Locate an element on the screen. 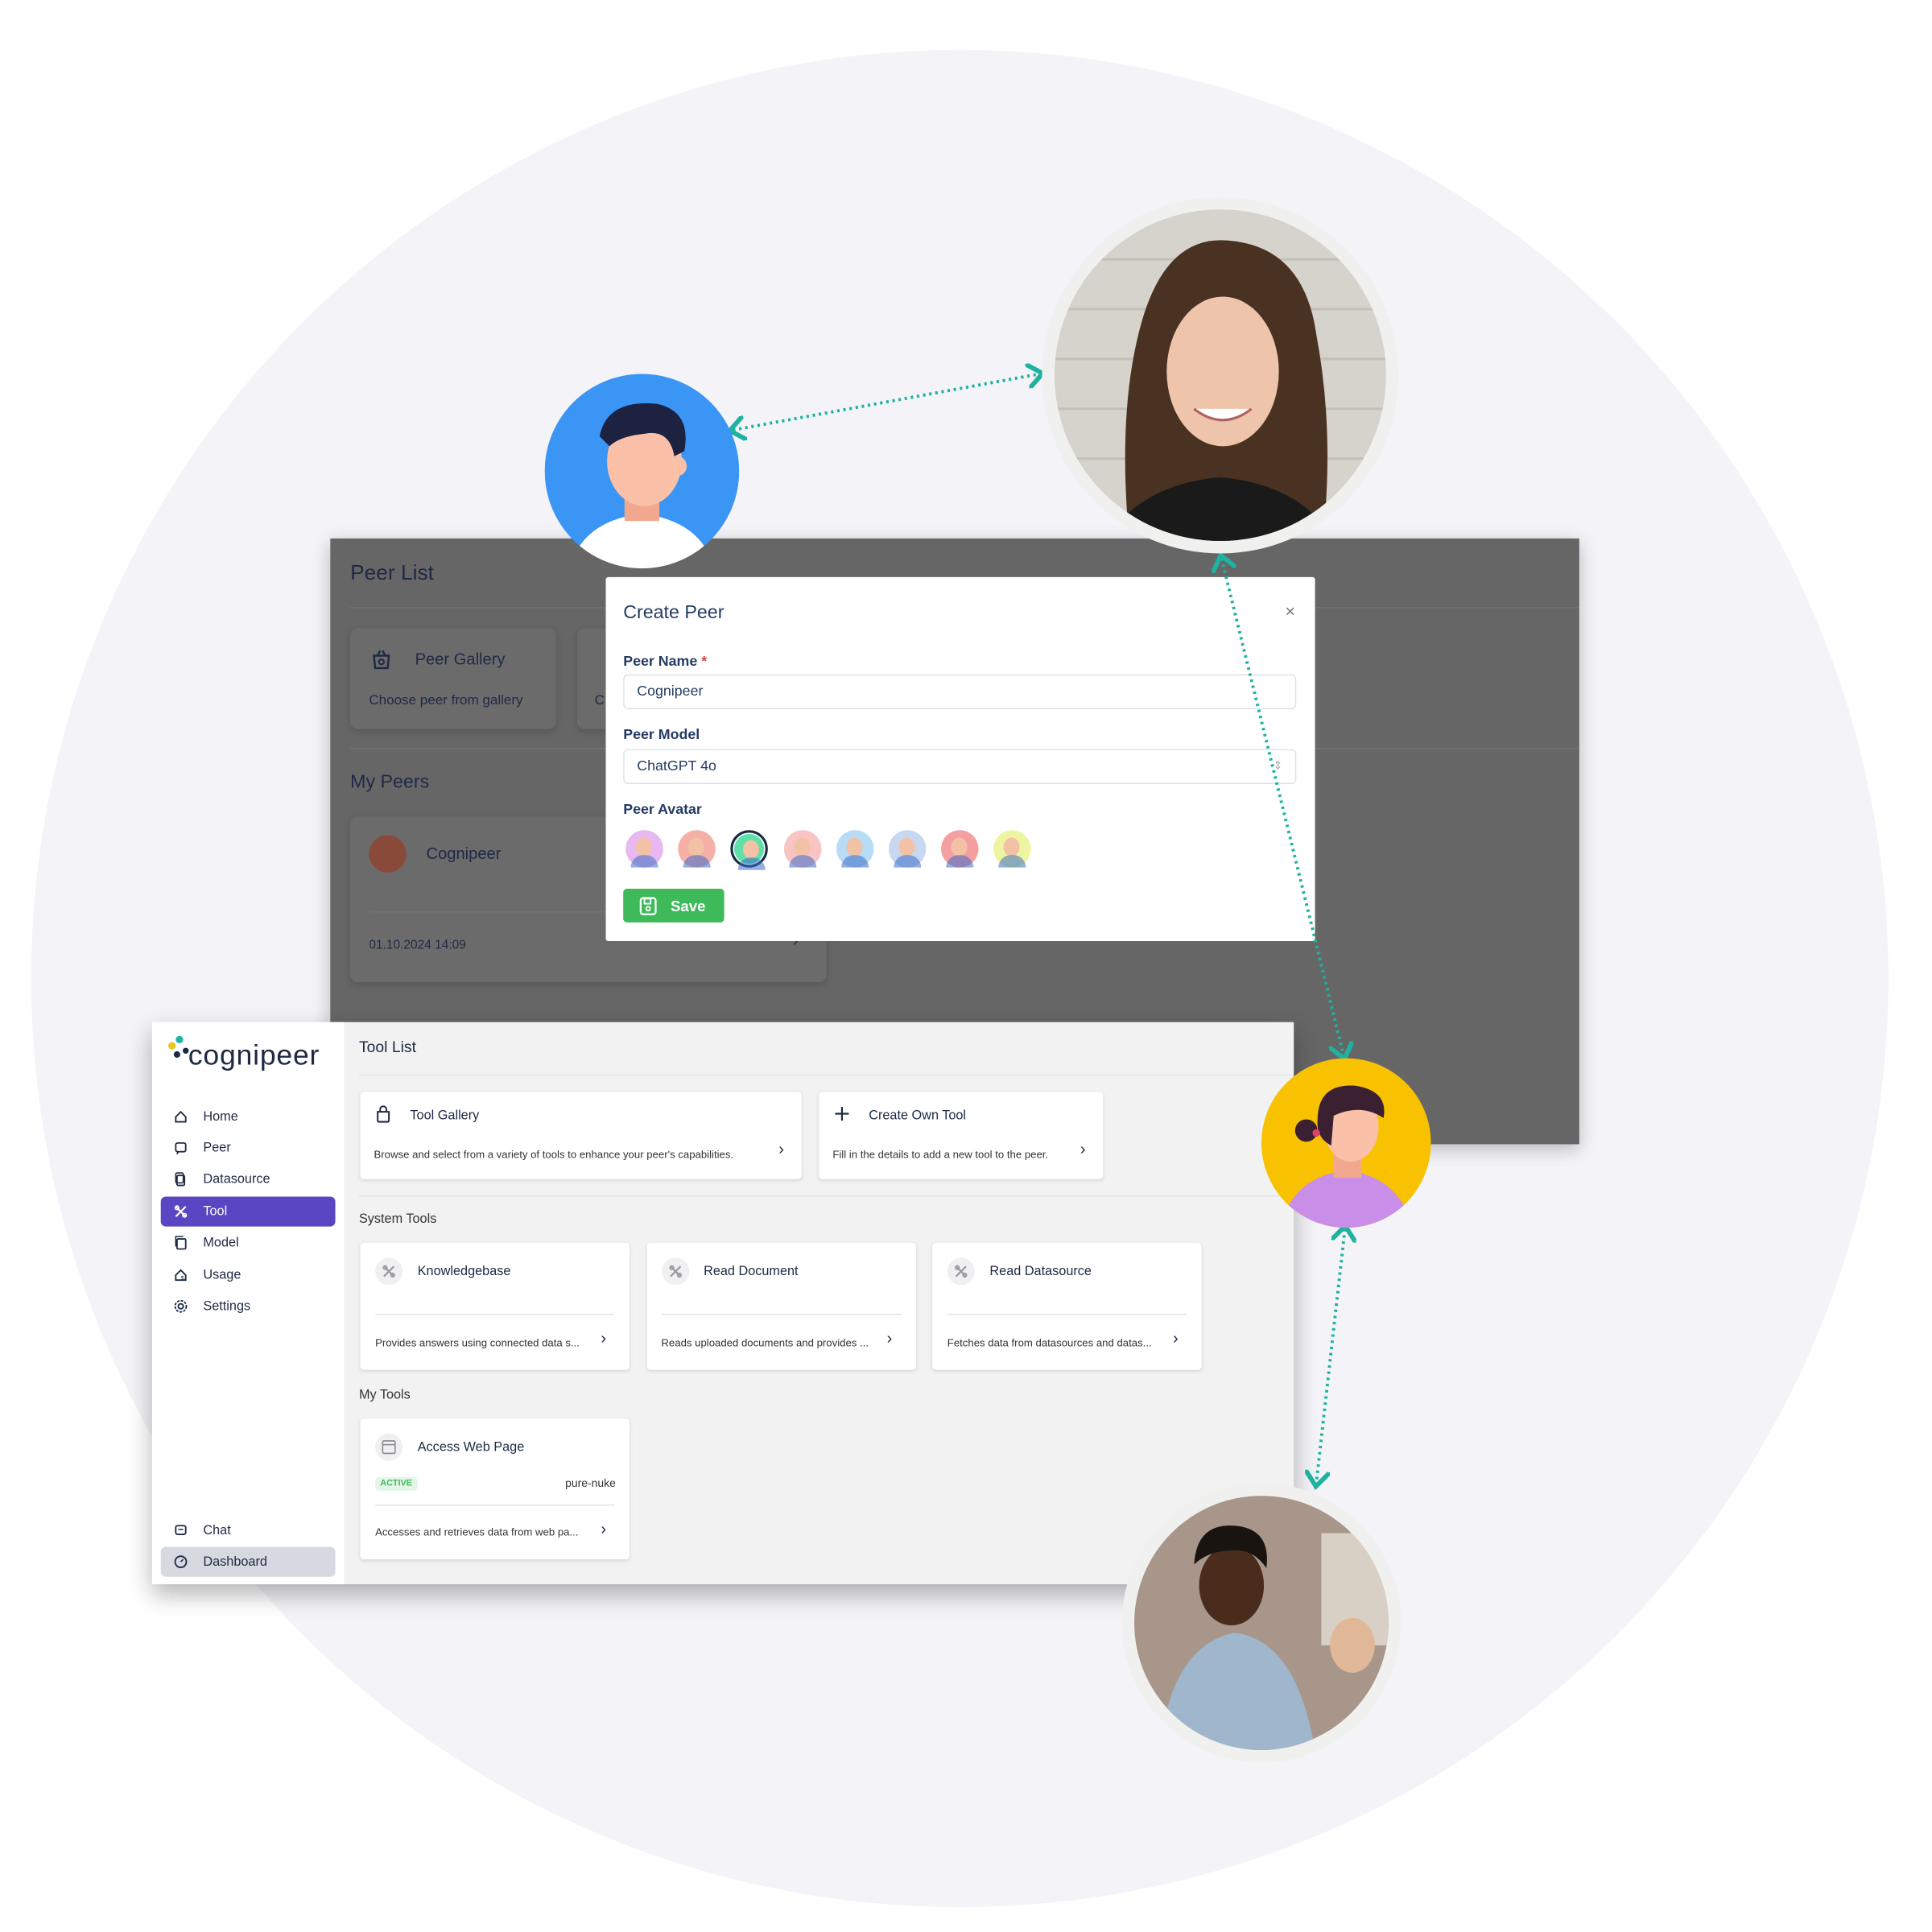  woman-photo-avatar is located at coordinates (1220, 375).